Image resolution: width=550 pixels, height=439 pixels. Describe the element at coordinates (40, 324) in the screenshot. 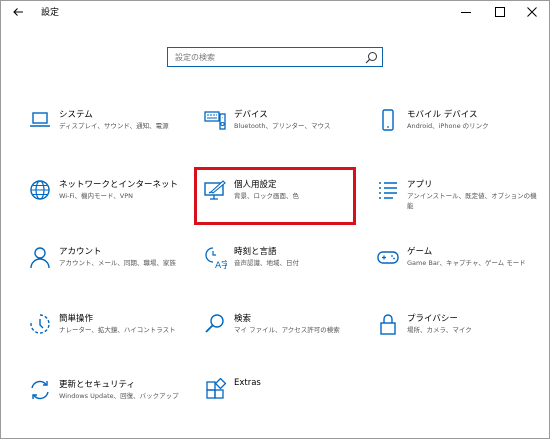

I see `ease-of-access-icon` at that location.